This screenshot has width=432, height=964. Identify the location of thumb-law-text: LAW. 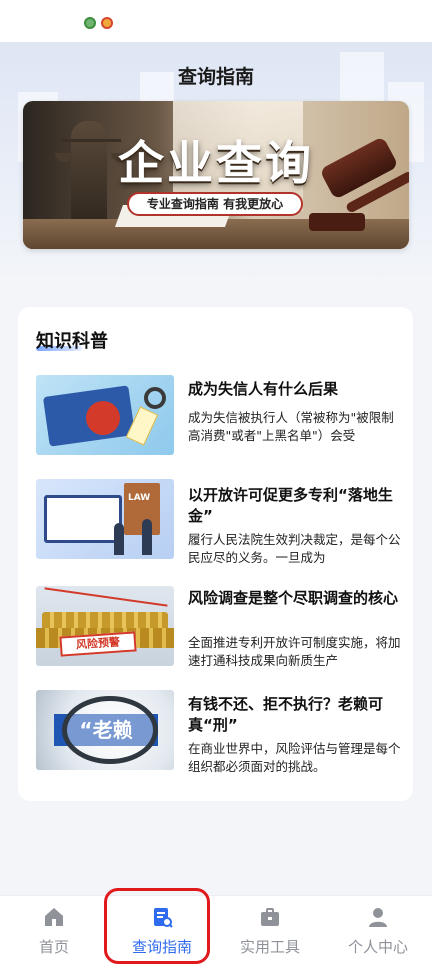
(139, 498).